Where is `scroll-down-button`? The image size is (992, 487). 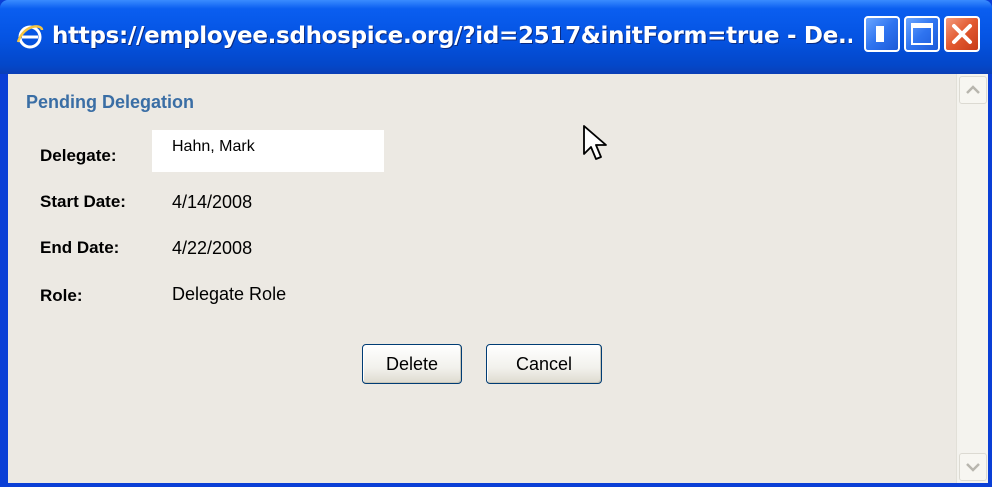 scroll-down-button is located at coordinates (973, 467).